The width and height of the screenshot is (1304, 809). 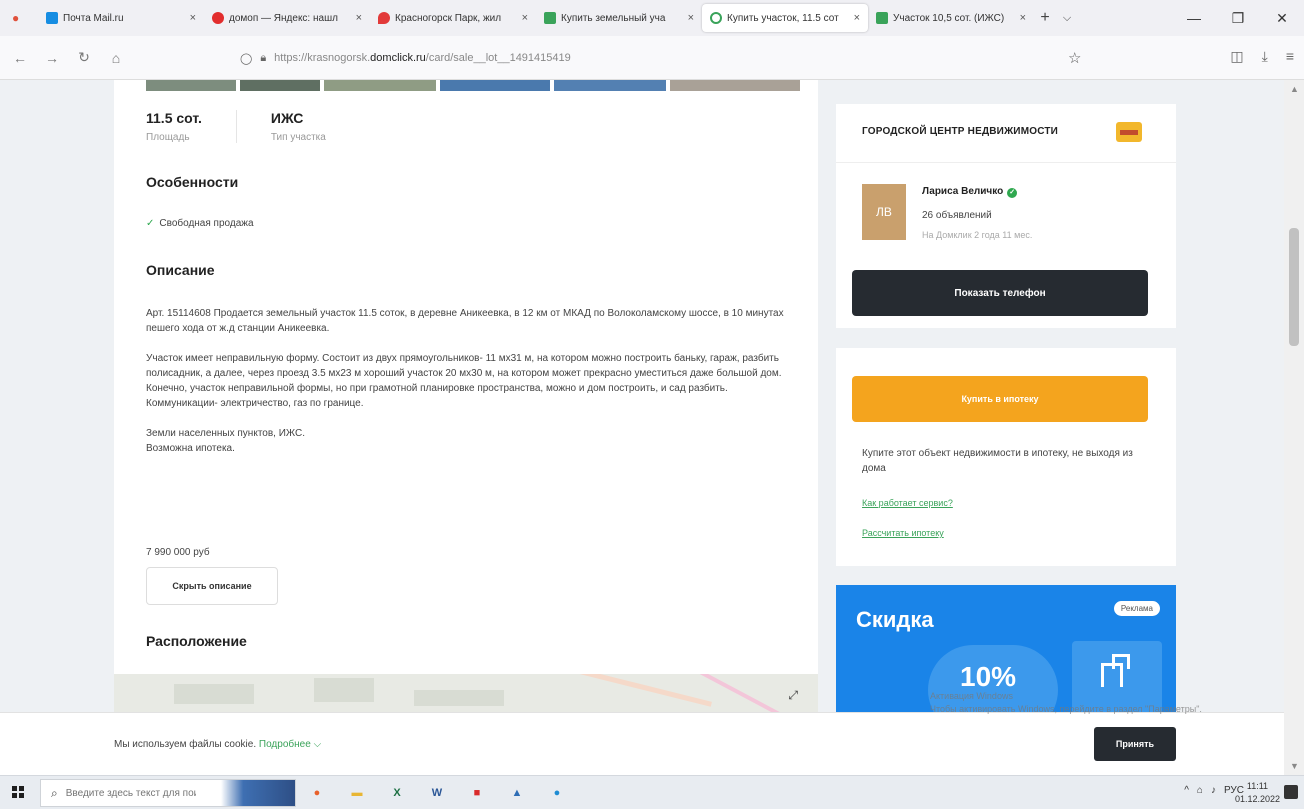 I want to click on feature-label: Свободная продажа, so click(x=206, y=223).